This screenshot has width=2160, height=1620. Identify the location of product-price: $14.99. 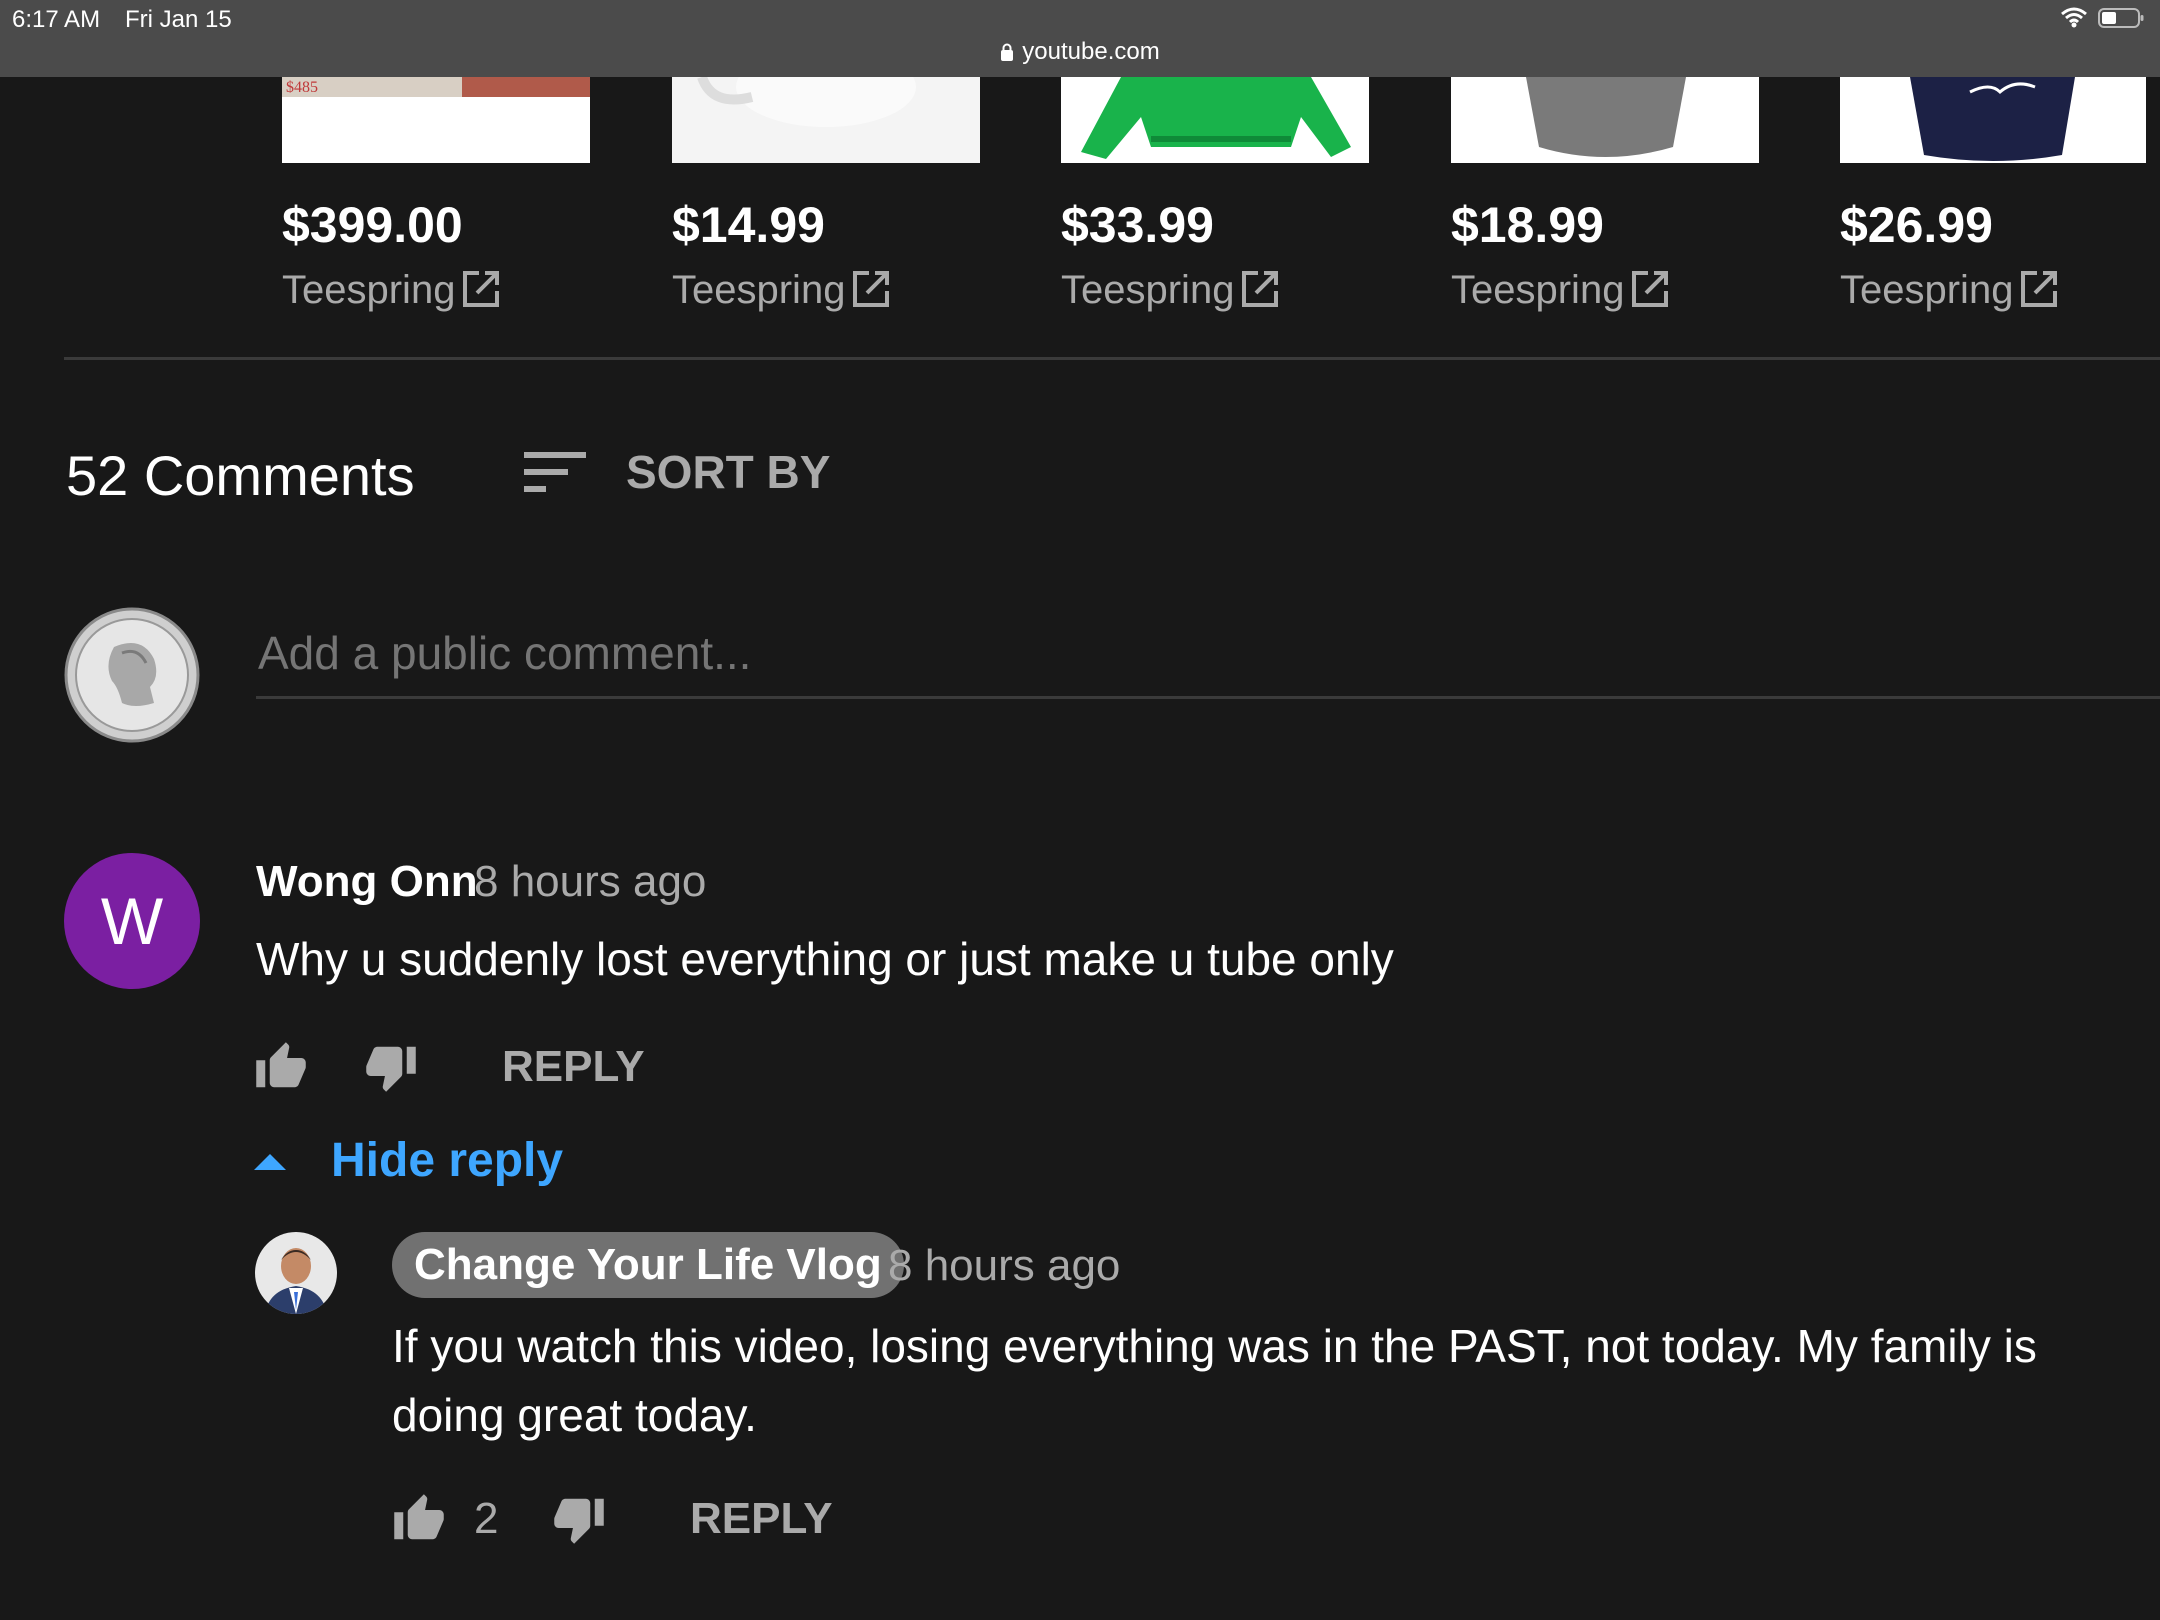
(748, 225).